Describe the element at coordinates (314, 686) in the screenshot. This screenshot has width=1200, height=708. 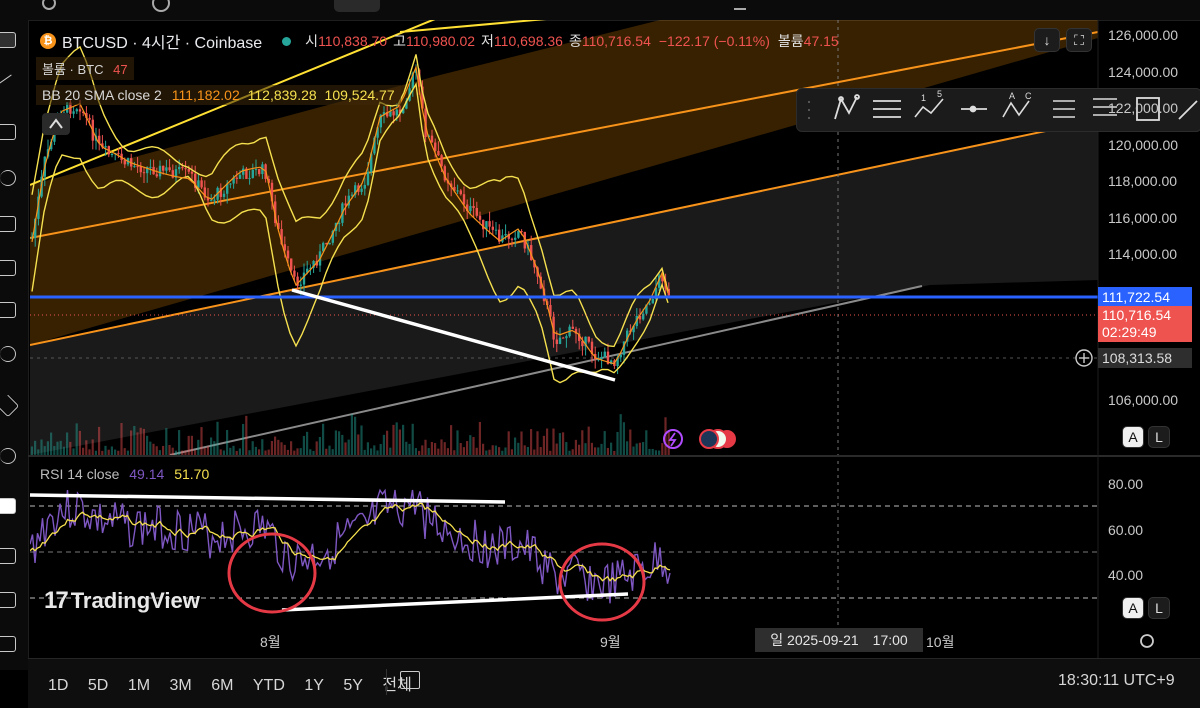
I see `range-1y-button: 1Y` at that location.